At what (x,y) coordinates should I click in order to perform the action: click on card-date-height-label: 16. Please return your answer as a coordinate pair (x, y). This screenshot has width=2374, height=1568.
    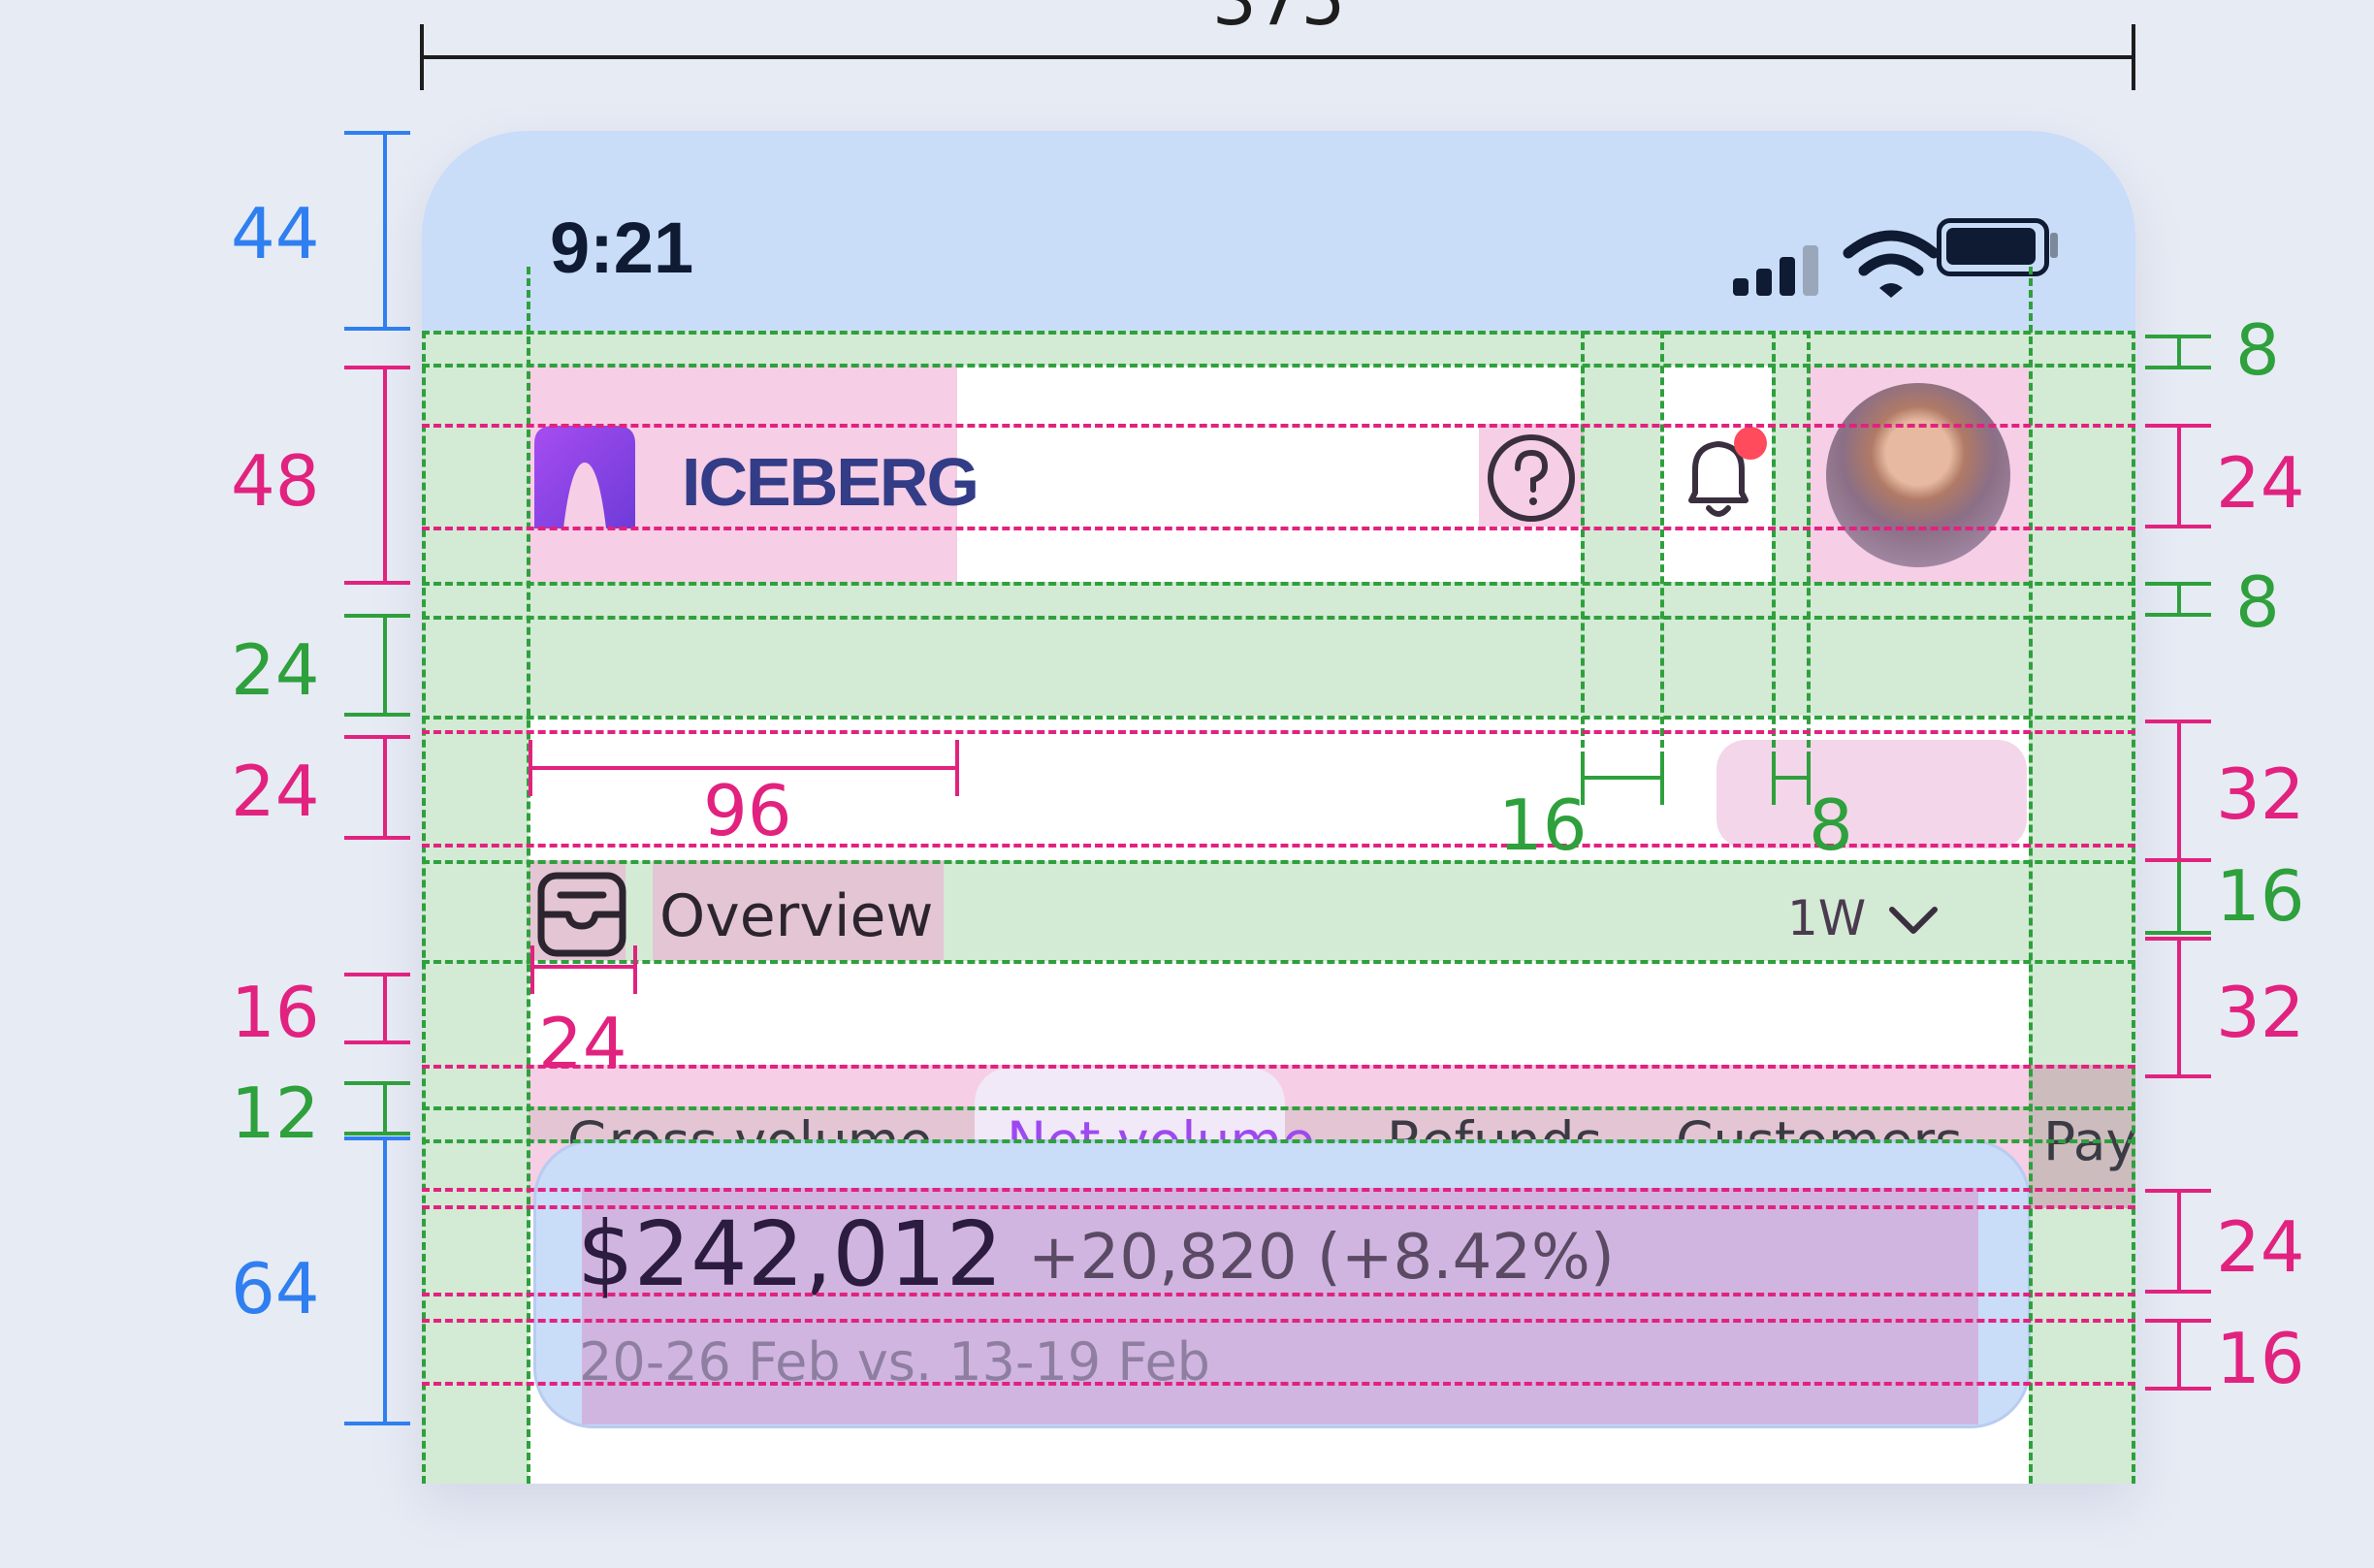
    Looking at the image, I should click on (2260, 1358).